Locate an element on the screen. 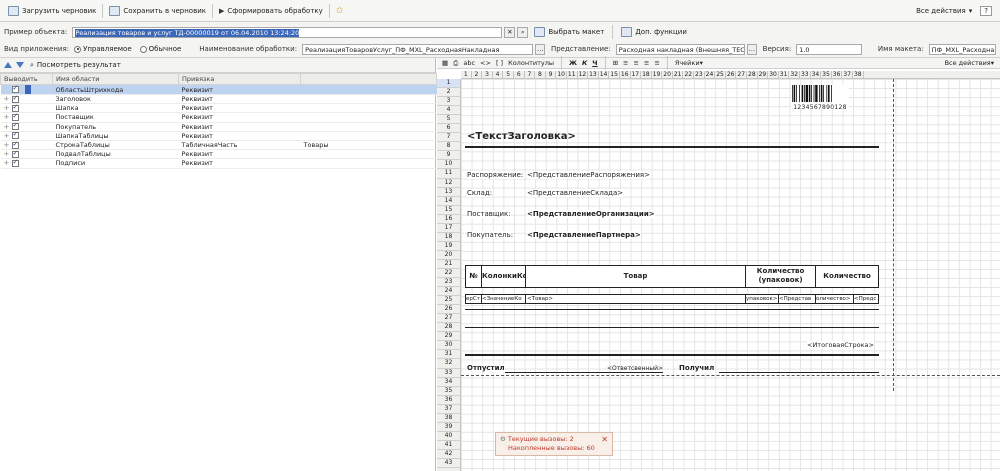 Image resolution: width=1000 pixels, height=471 pixels. column-number: 15 is located at coordinates (614, 74).